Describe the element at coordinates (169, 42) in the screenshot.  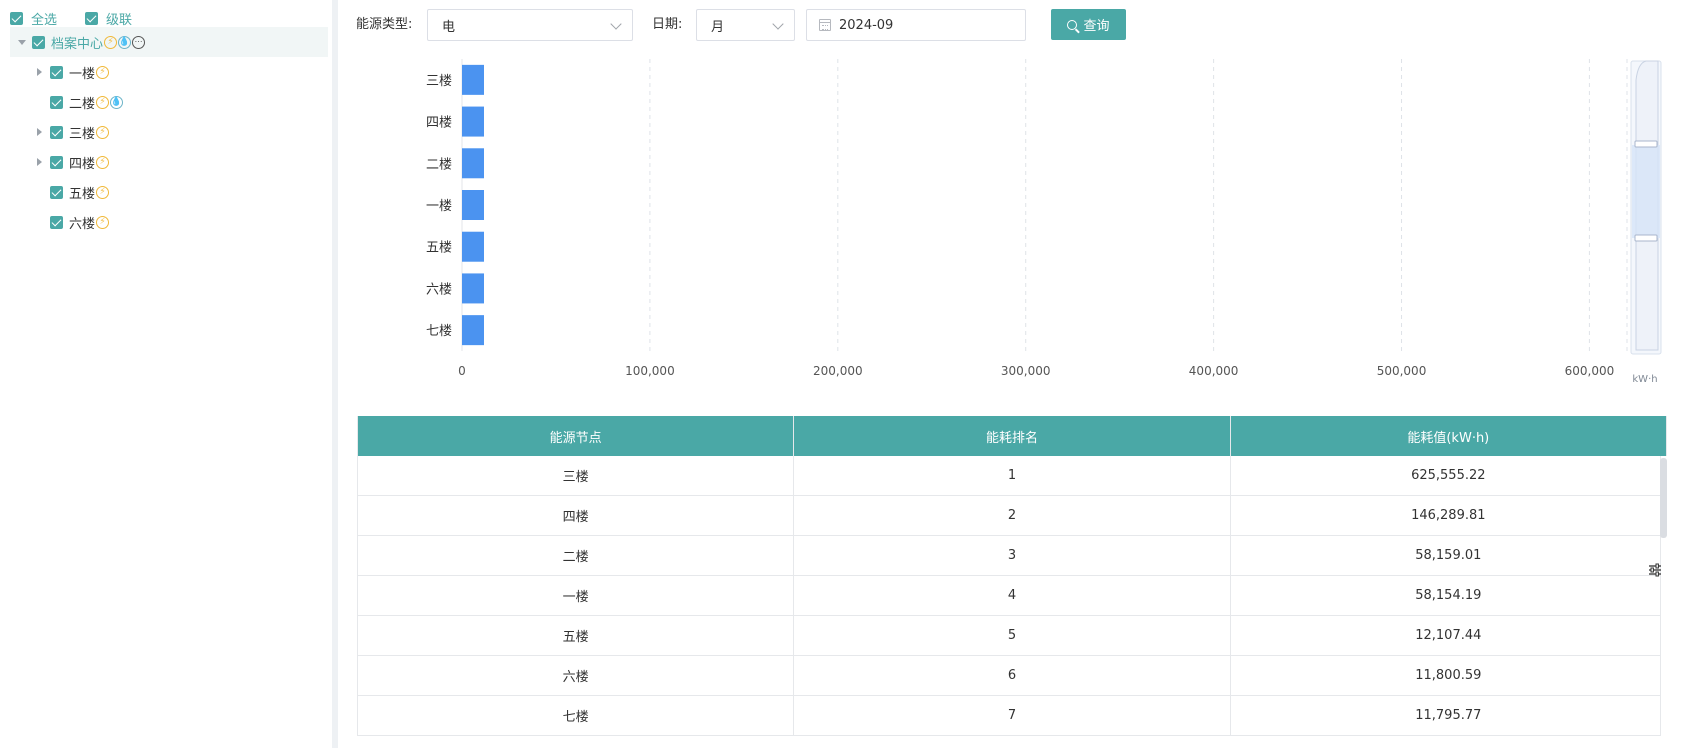
I see `tree-node-root: 档案中心 ⚡ 💧 ⋯` at that location.